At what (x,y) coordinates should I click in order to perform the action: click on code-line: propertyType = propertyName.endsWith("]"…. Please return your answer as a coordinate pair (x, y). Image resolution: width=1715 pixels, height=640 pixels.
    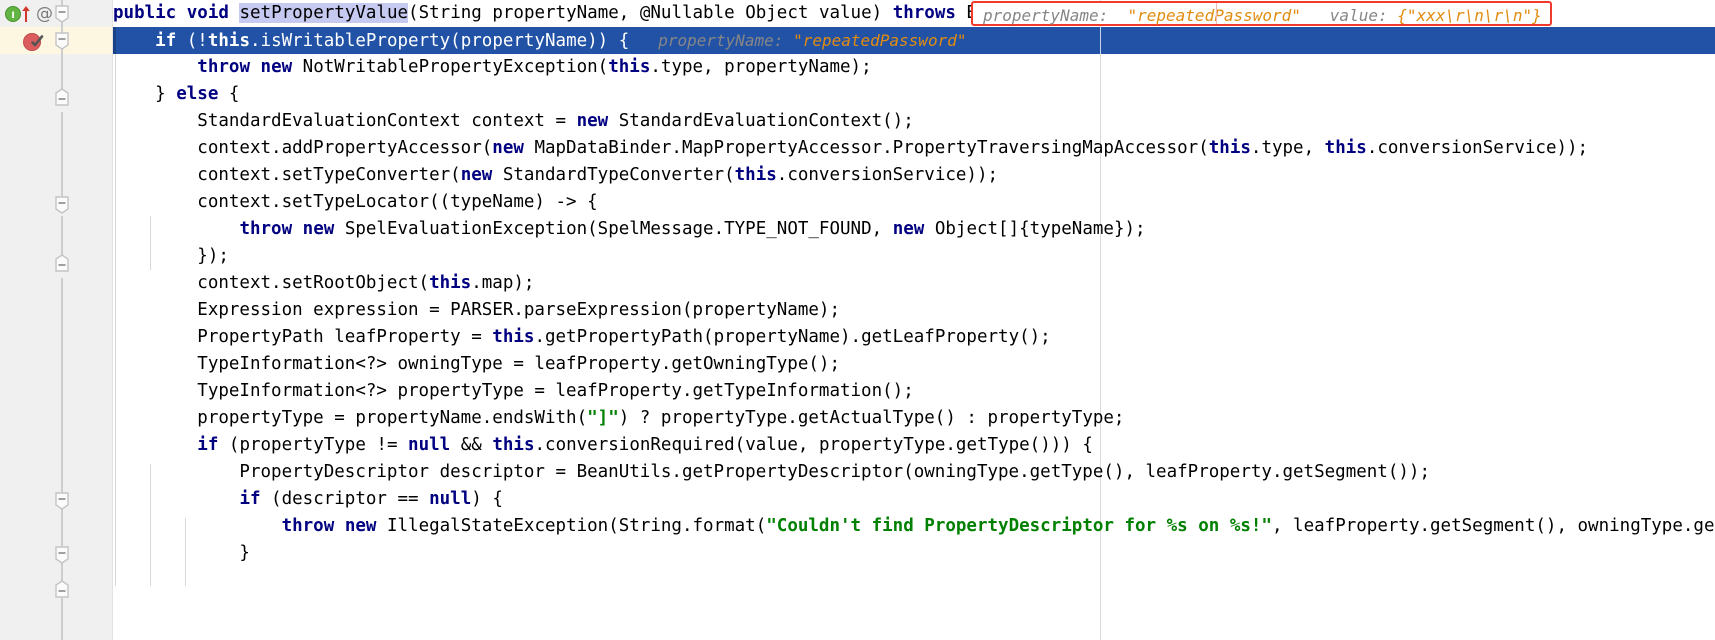
    Looking at the image, I should click on (618, 418).